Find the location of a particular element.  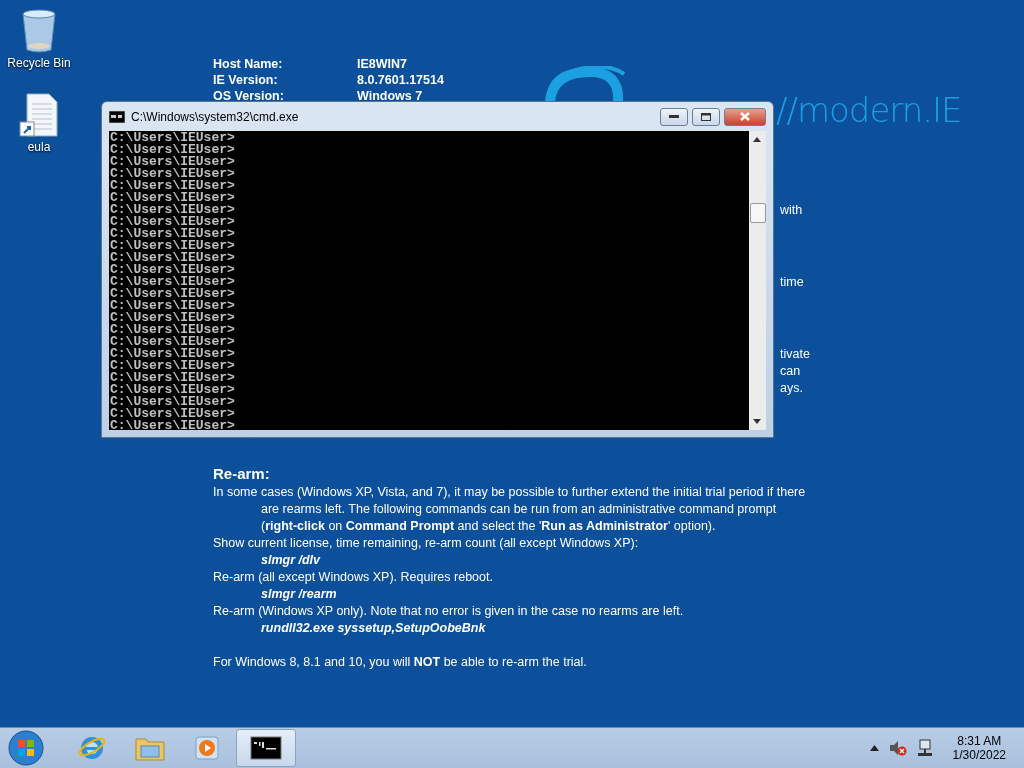

scroll-up-arrow-icon is located at coordinates (757, 139).